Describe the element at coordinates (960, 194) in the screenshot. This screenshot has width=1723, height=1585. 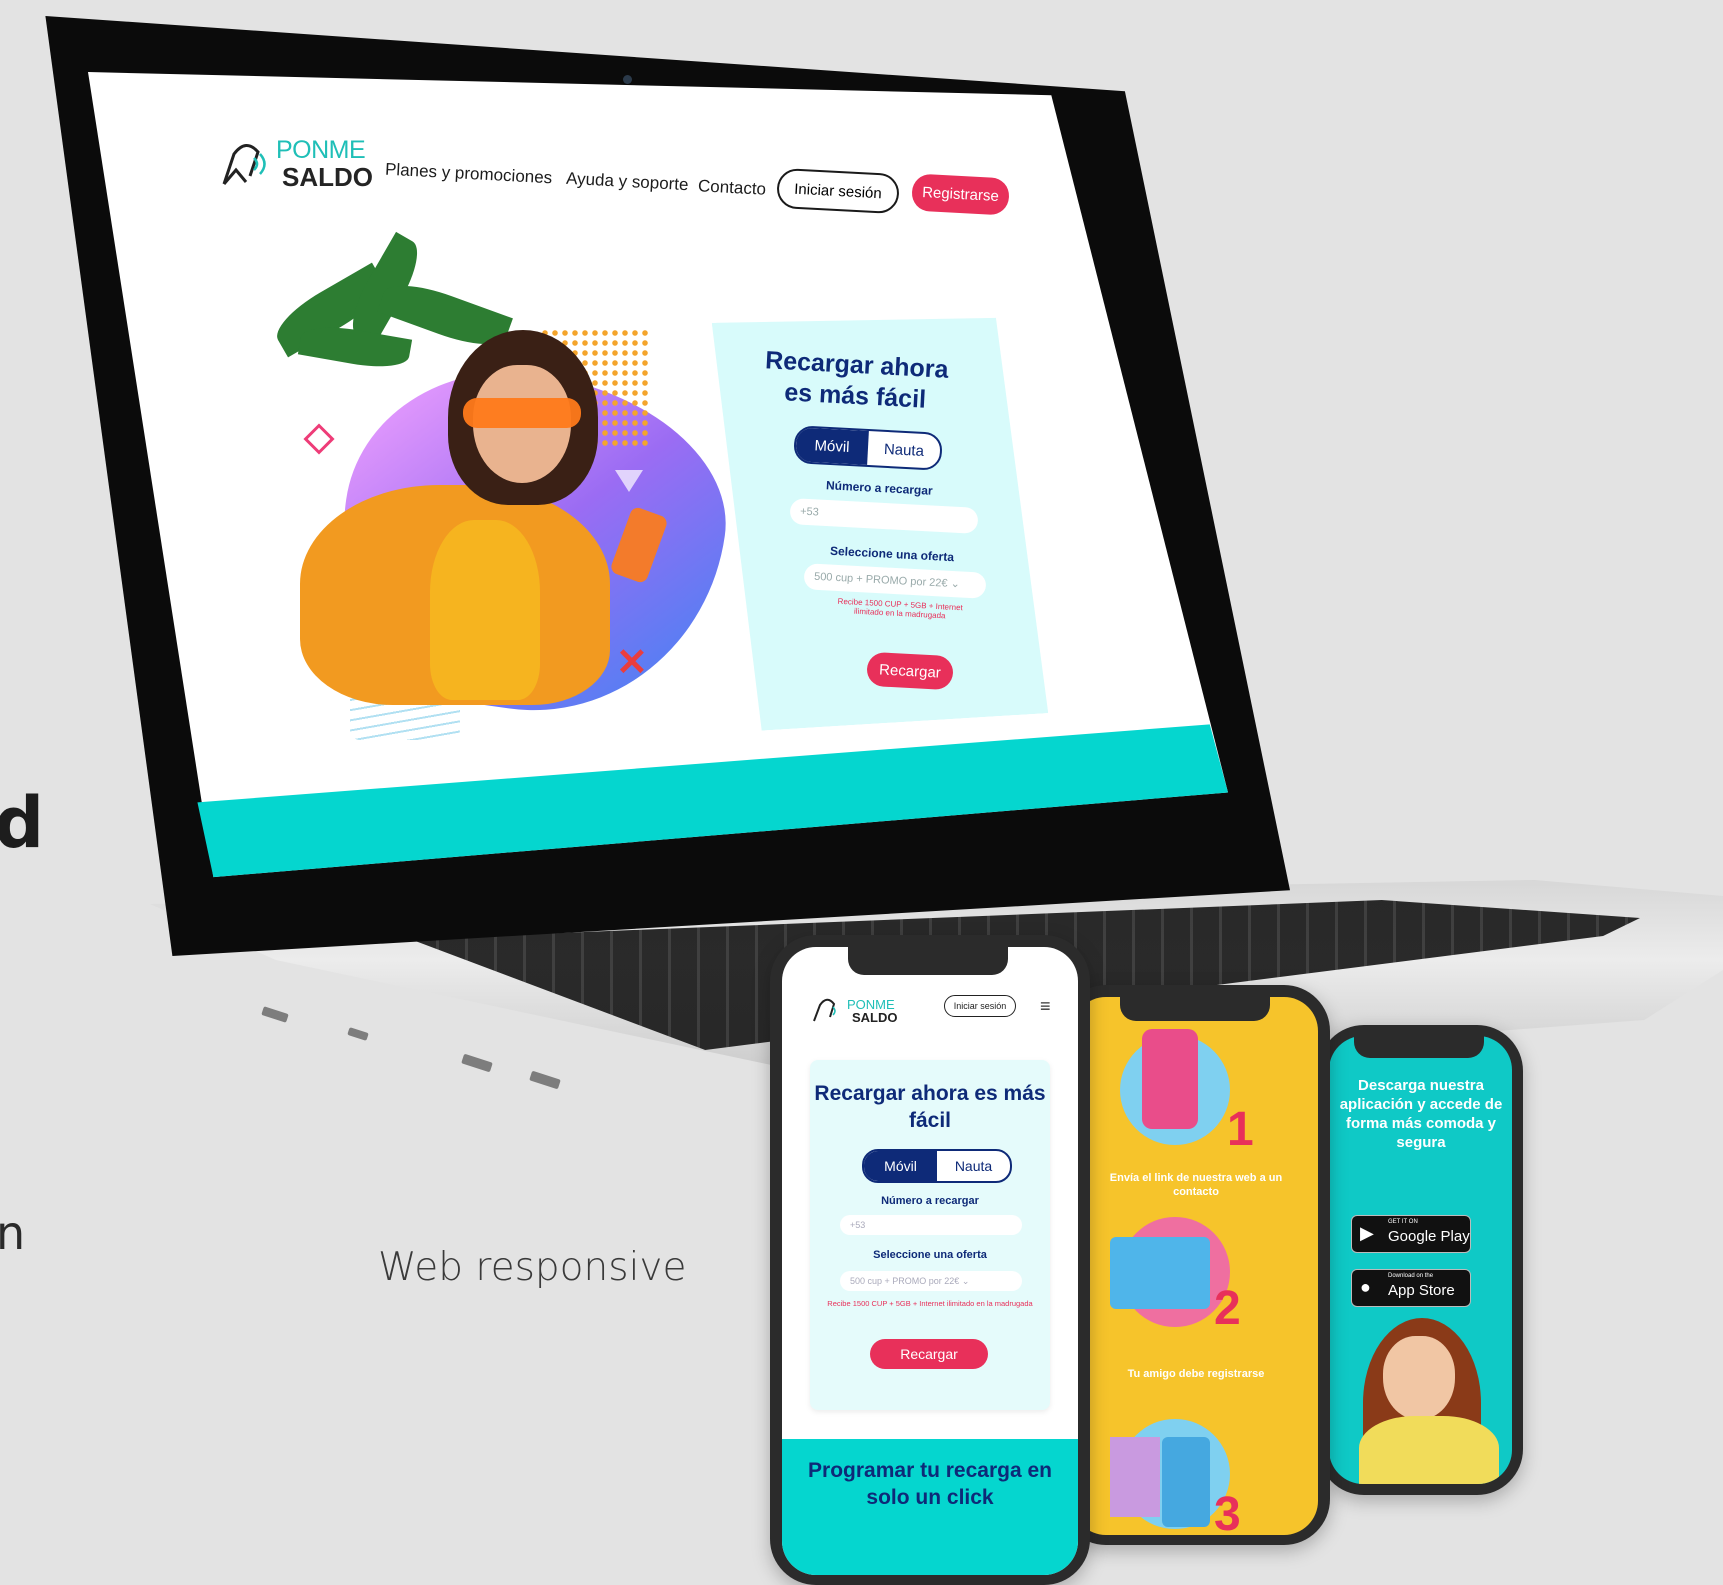
I see `register-button: Registrarse` at that location.